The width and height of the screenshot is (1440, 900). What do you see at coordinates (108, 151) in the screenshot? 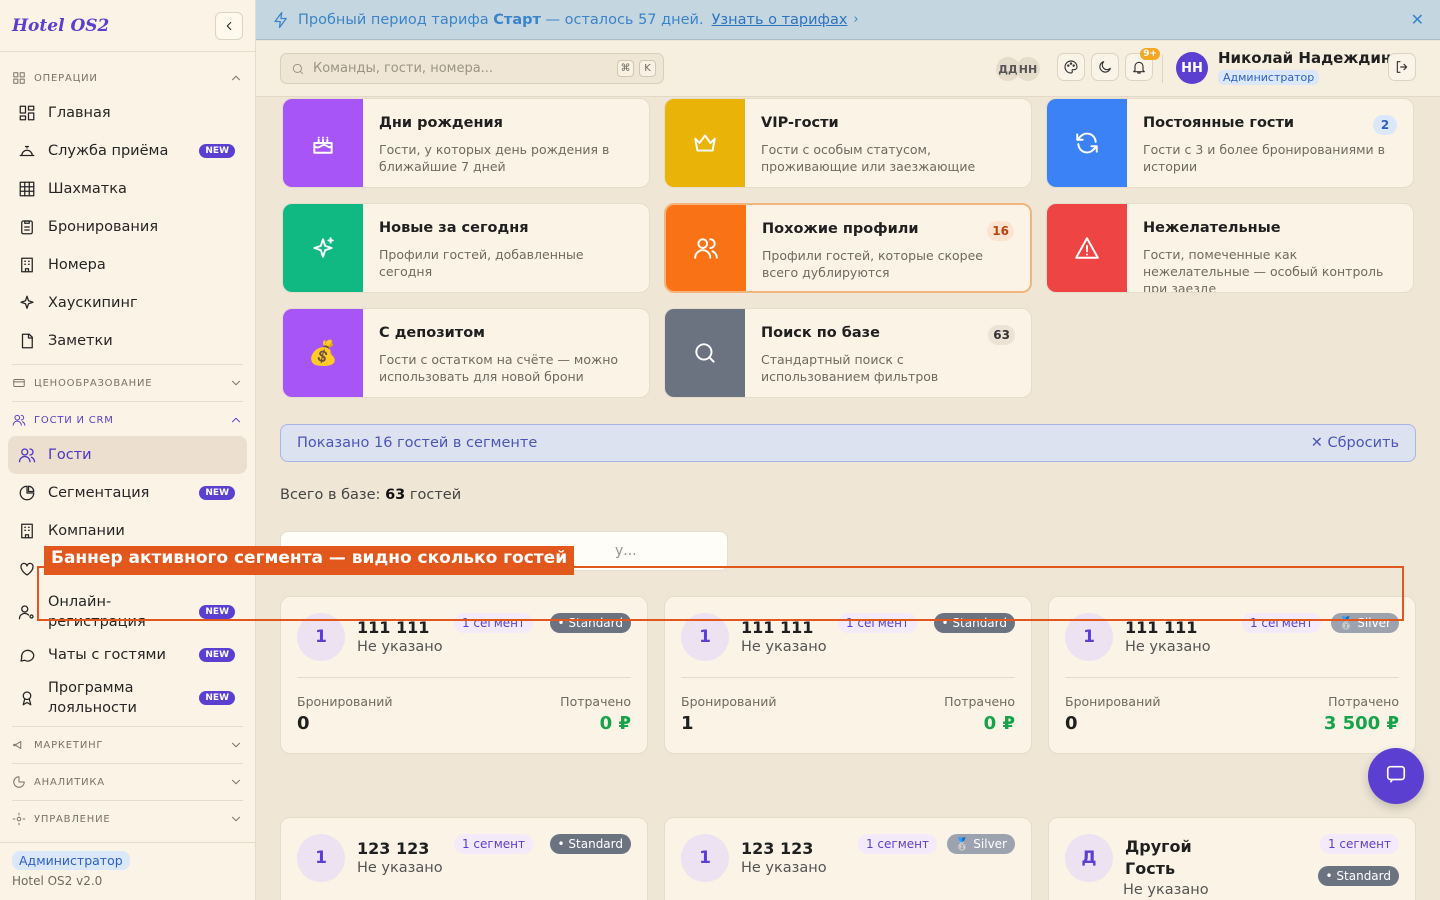
I see `sidebar-item-label: Служба приёма` at bounding box center [108, 151].